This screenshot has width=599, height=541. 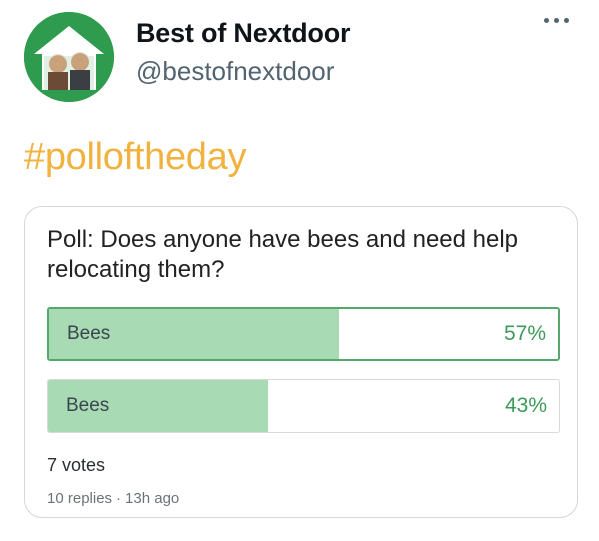 What do you see at coordinates (113, 498) in the screenshot?
I see `poll-meta: 10 replies · 13h ago` at bounding box center [113, 498].